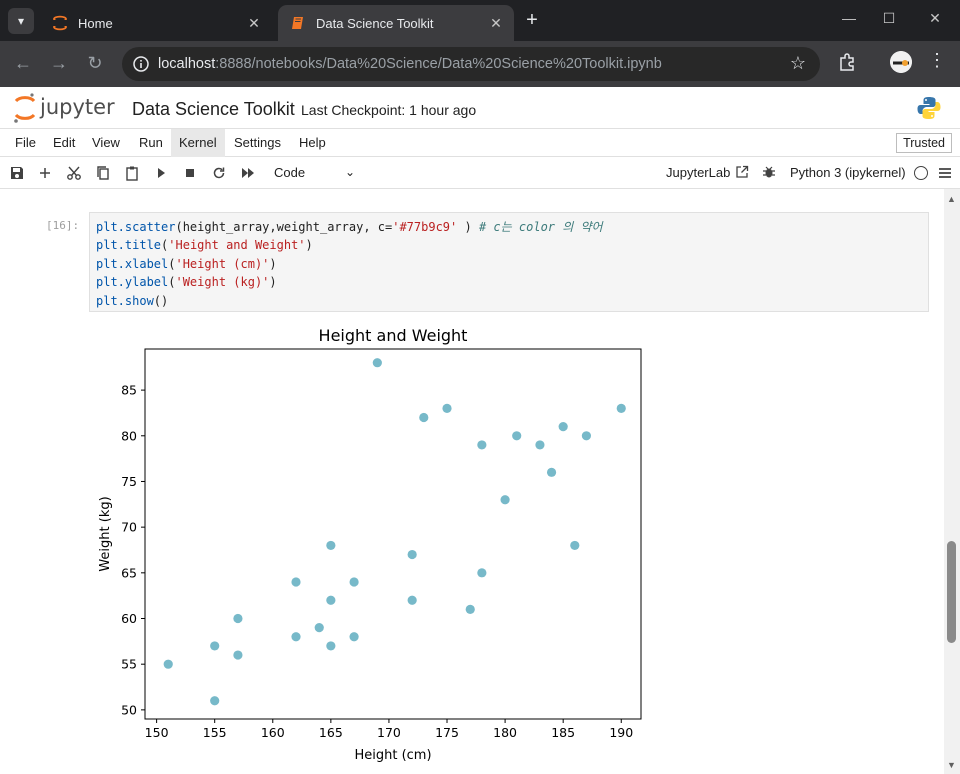 The image size is (960, 774). Describe the element at coordinates (129, 390) in the screenshot. I see `y-tick-label: 85` at that location.